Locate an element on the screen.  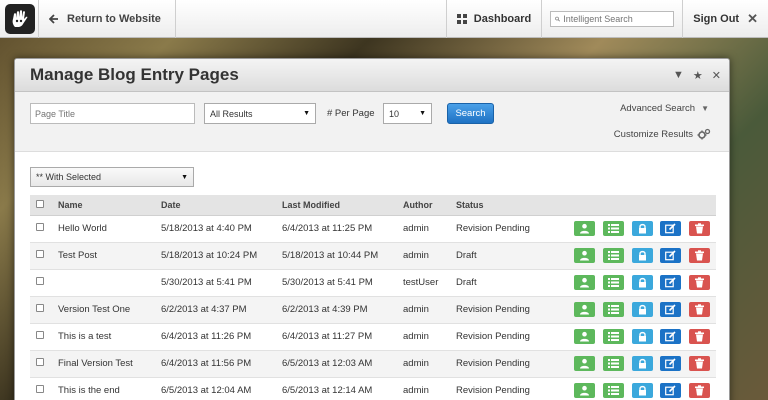
select-all-checkbox is located at coordinates (40, 203).